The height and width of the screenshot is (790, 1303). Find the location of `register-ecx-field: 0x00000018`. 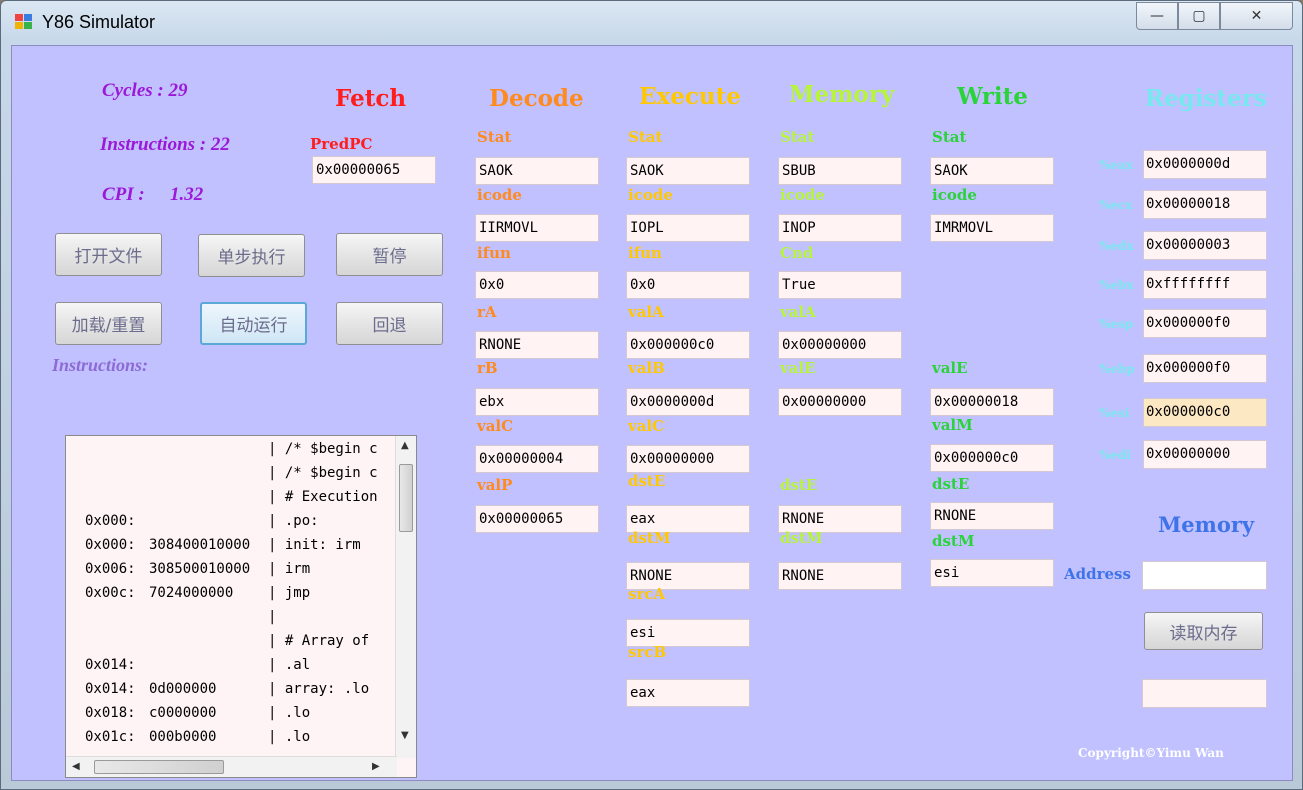

register-ecx-field: 0x00000018 is located at coordinates (1205, 204).